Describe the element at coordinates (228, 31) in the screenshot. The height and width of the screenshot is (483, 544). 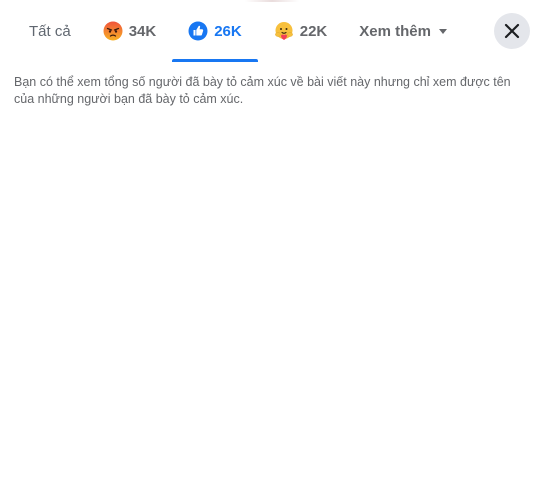
I see `tab-like-count: 26K` at that location.